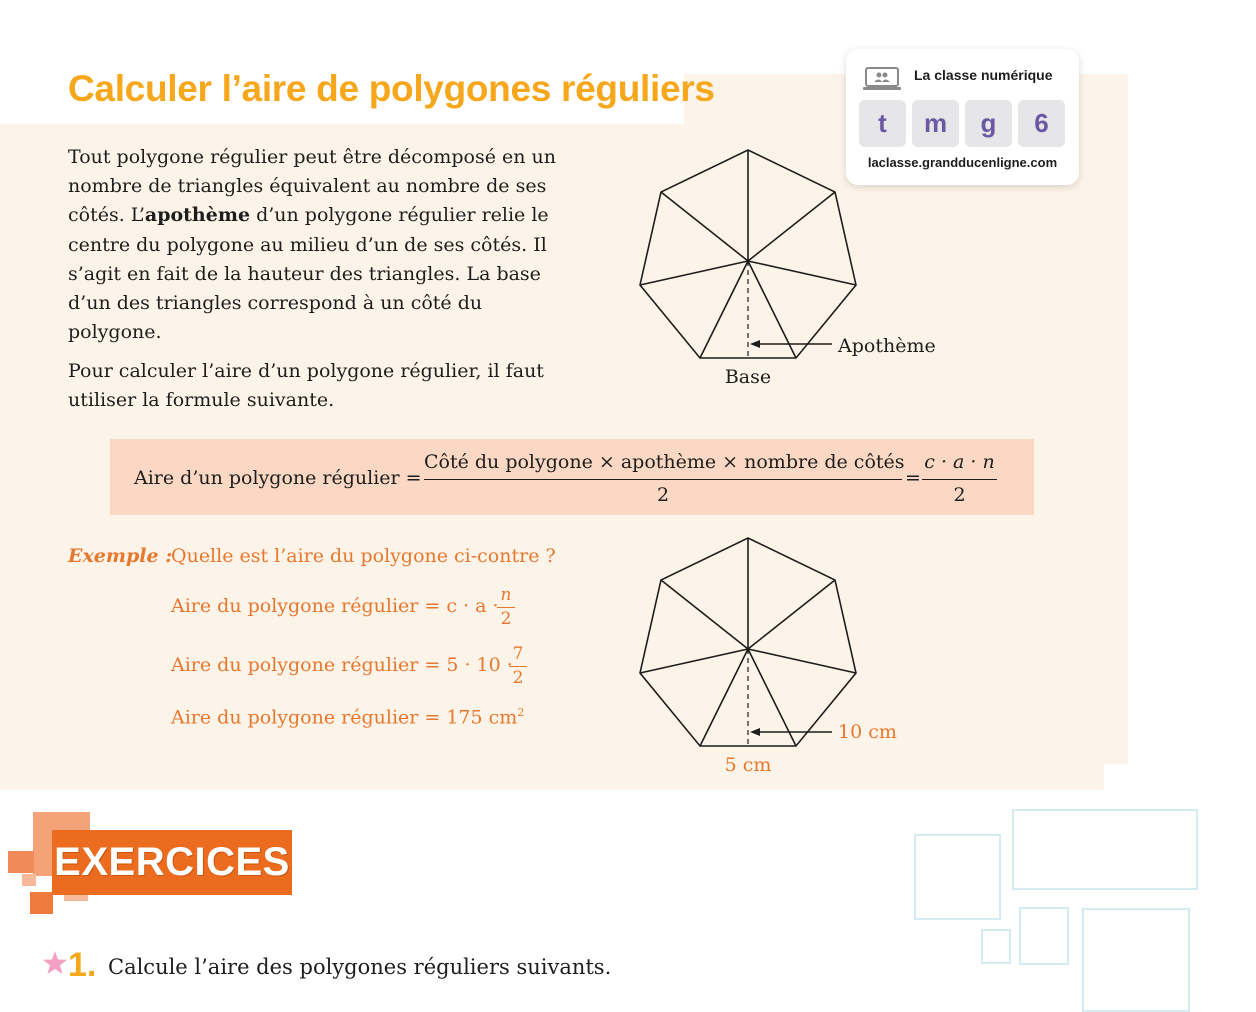  I want to click on apothem-value-label: 10 cm, so click(867, 732).